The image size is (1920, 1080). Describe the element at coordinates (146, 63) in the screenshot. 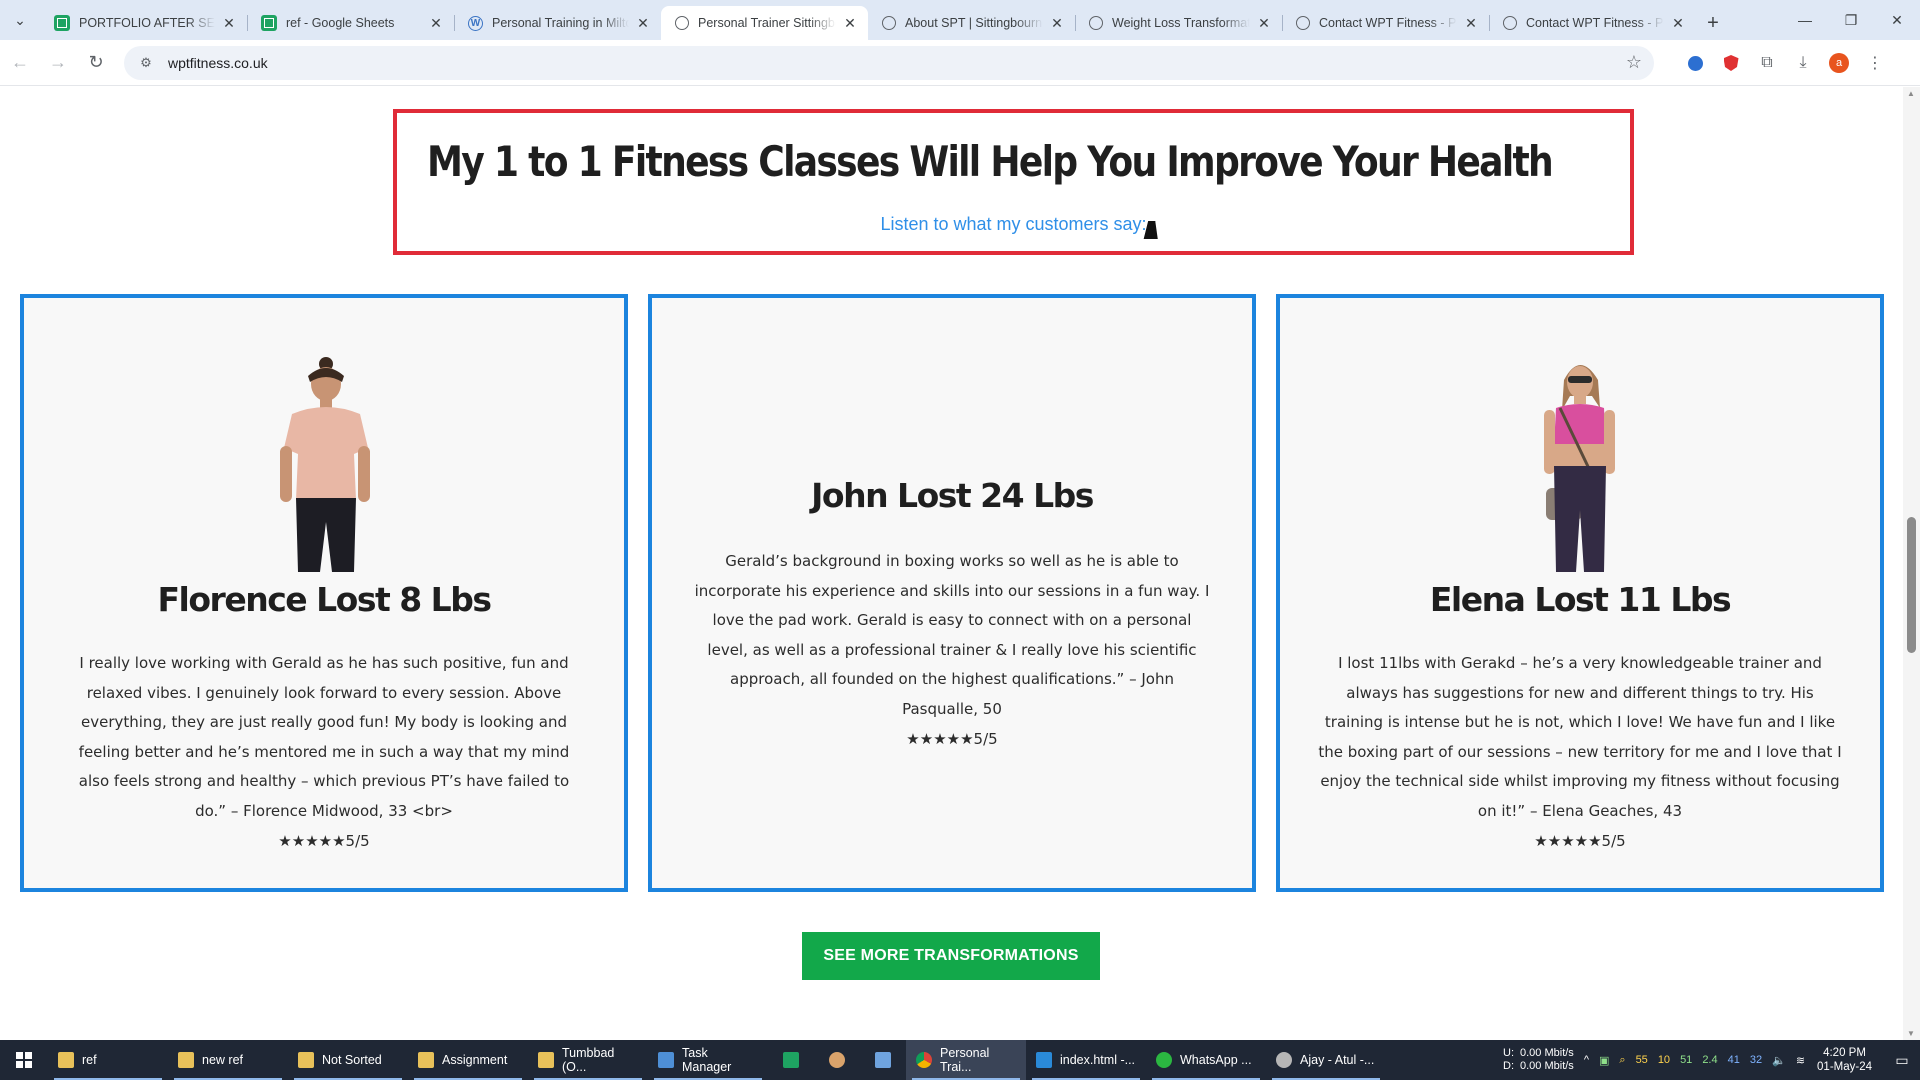

I see `site-settings-icon: ⚙` at that location.